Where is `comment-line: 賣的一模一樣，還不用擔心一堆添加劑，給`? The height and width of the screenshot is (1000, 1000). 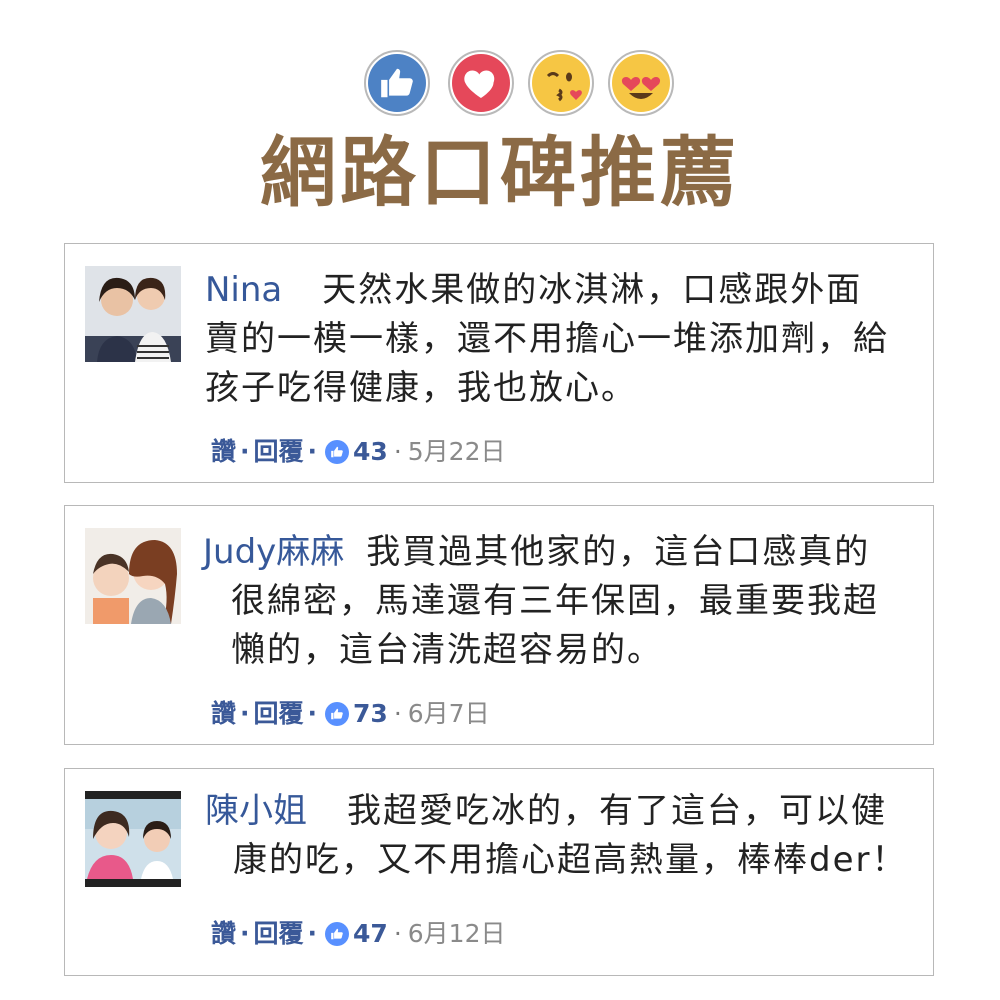
comment-line: 賣的一模一樣，還不用擔心一堆添加劑，給 is located at coordinates (547, 339).